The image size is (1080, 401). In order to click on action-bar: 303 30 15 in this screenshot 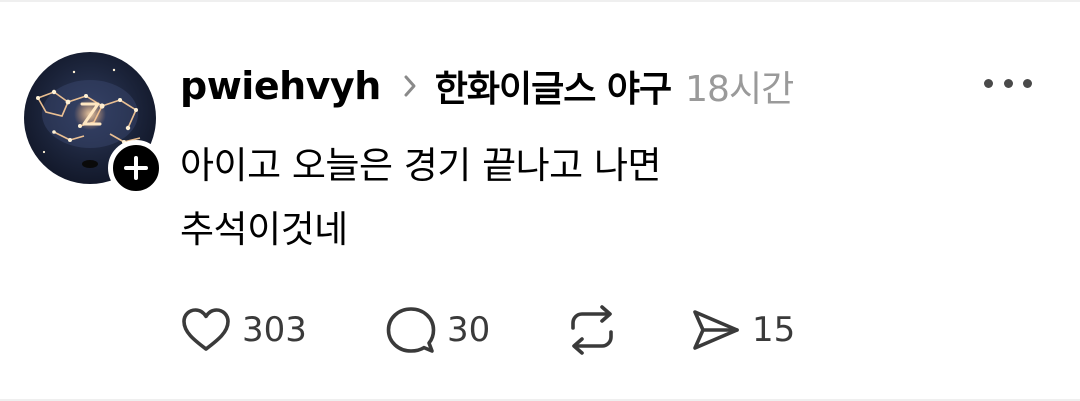, I will do `click(487, 330)`.